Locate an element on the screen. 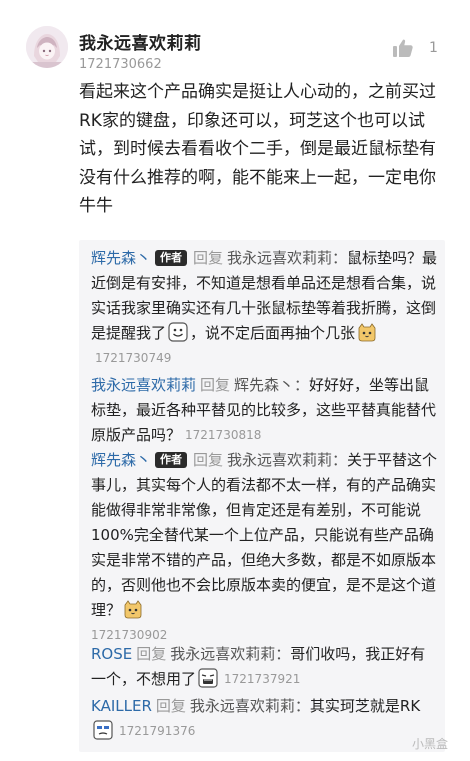 The image size is (470, 761). reply-timestamp: 1721730818 is located at coordinates (223, 435).